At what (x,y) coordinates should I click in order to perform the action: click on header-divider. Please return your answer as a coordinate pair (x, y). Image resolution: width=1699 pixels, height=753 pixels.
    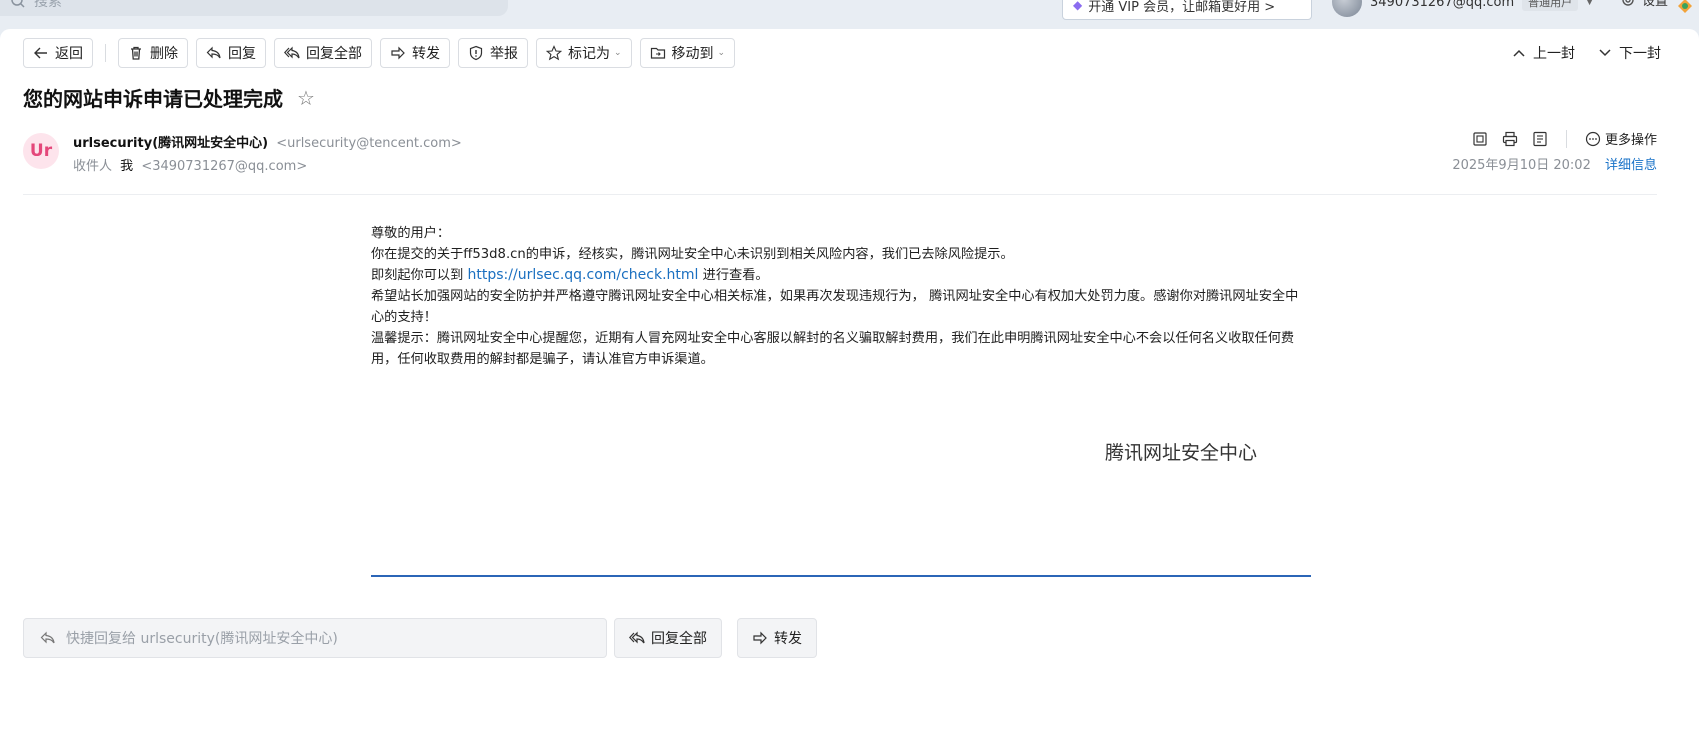
    Looking at the image, I should click on (1566, 138).